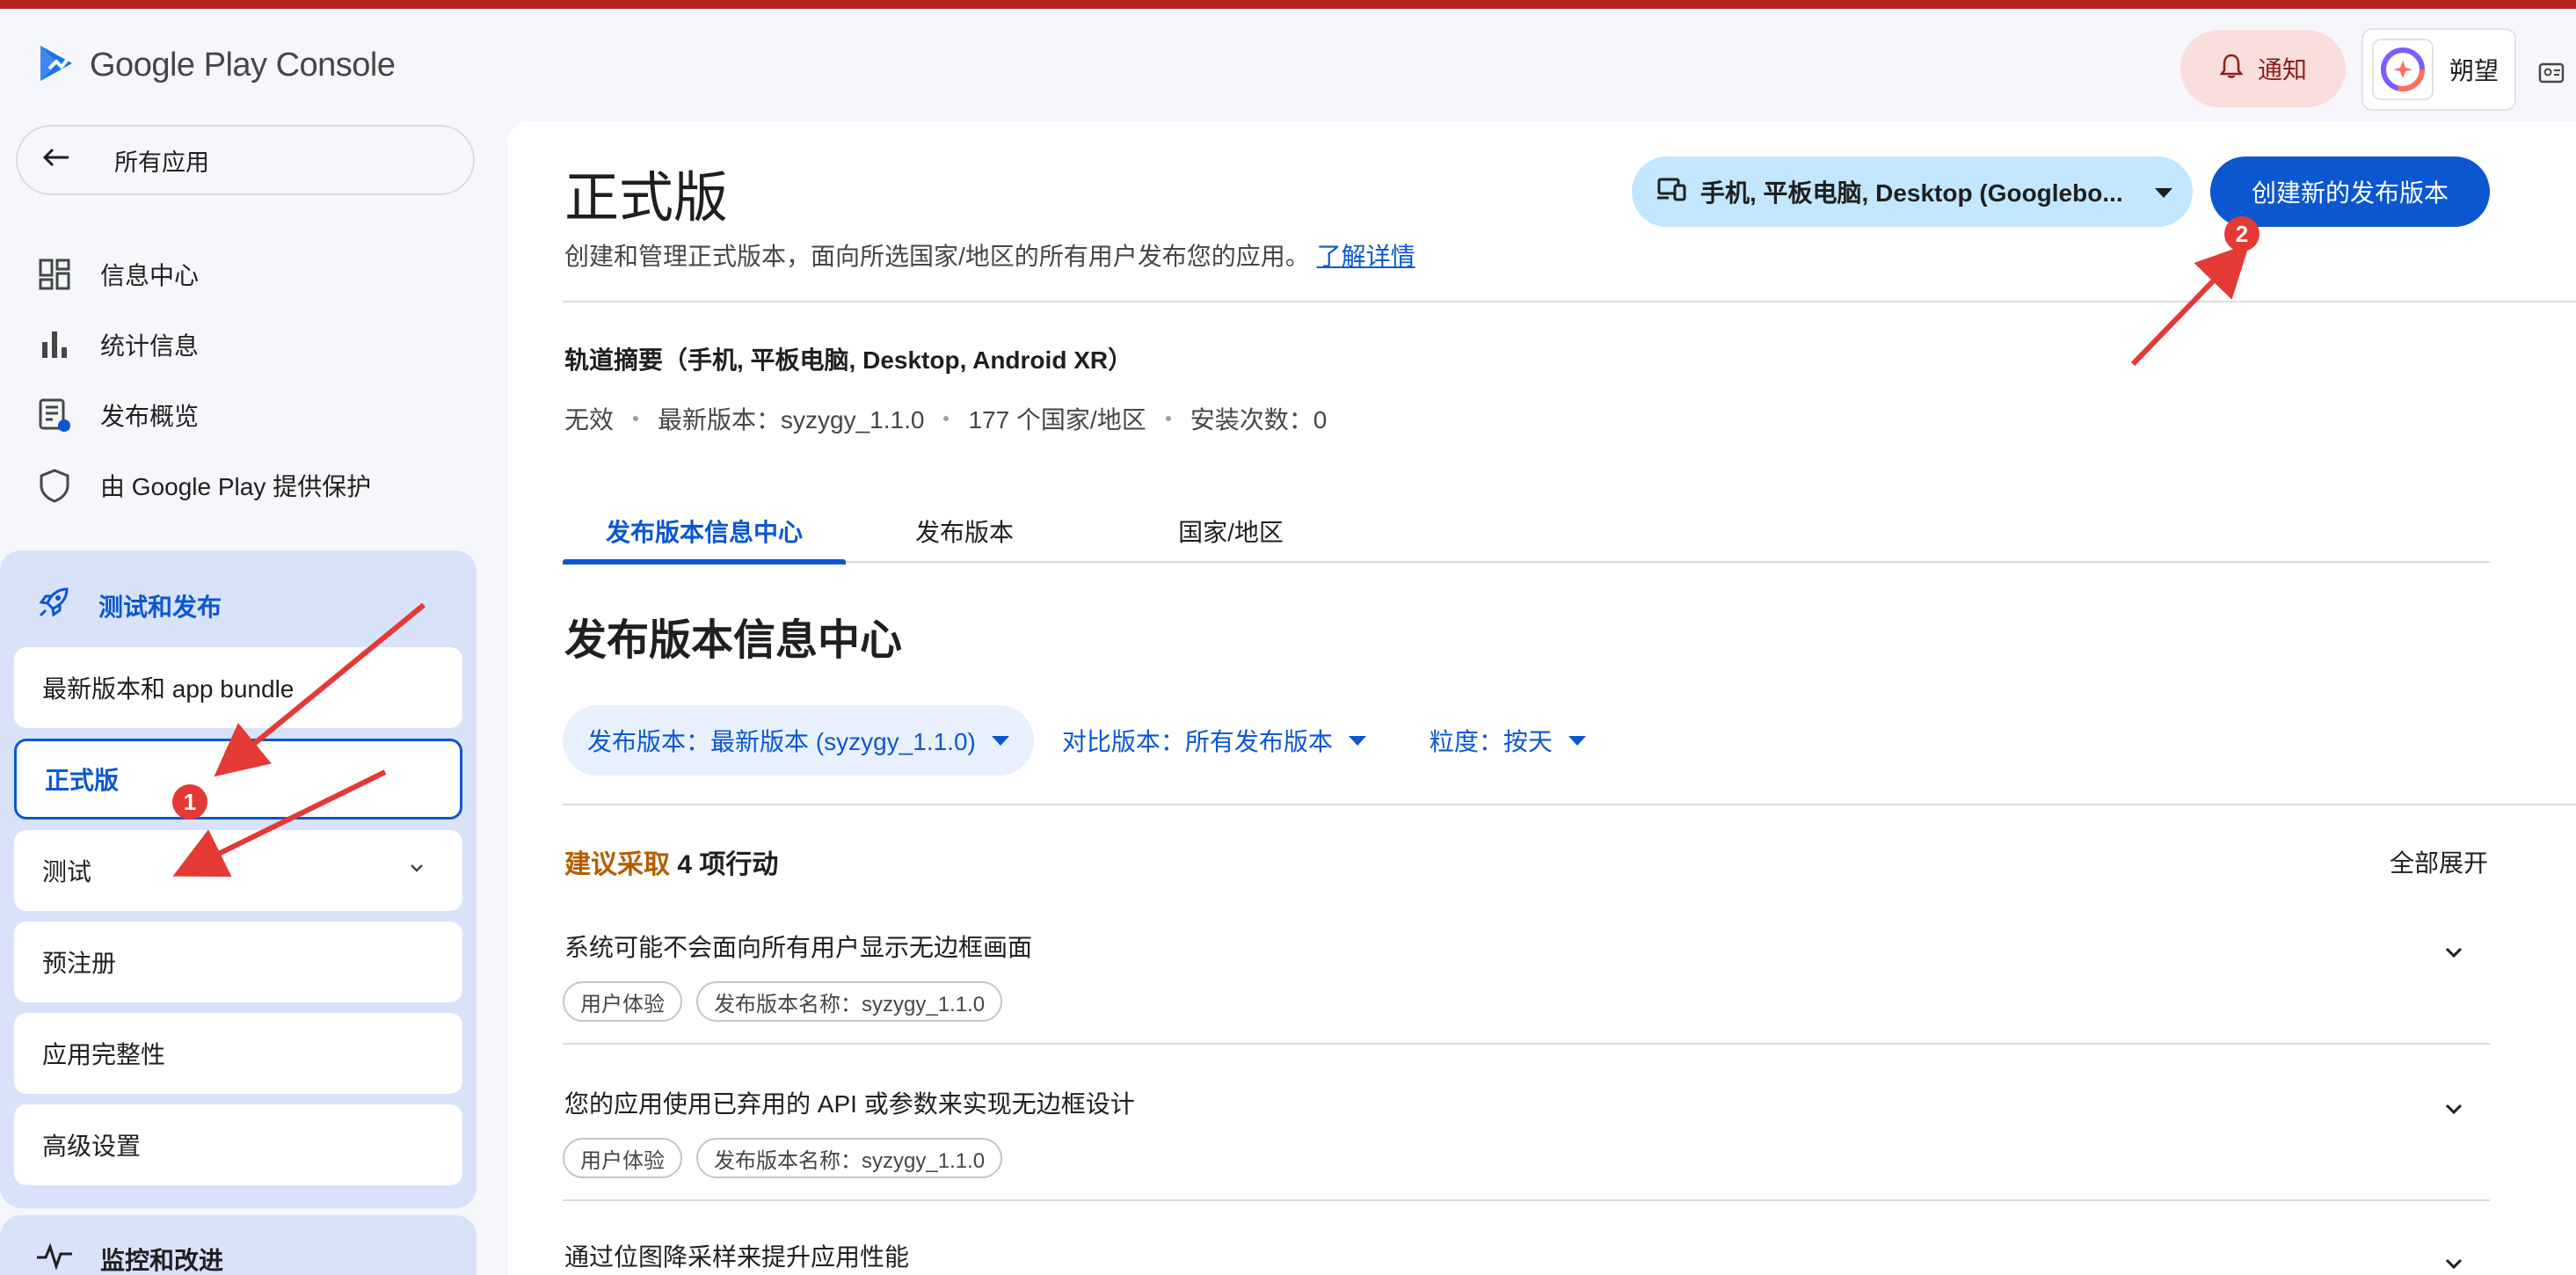  Describe the element at coordinates (1057, 420) in the screenshot. I see `country-count: 177 个国家/地区` at that location.